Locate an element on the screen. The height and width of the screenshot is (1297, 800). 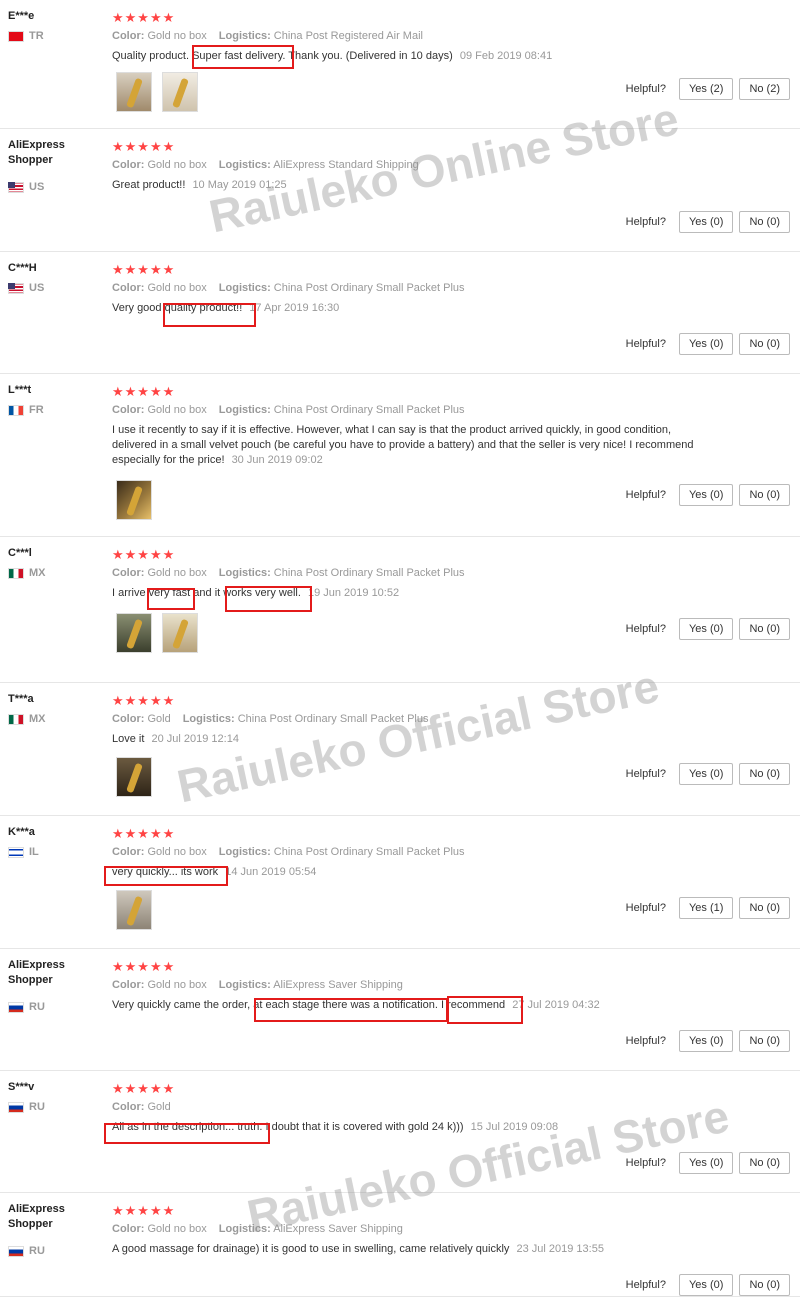
helpful-yes-button: Yes (2) is located at coordinates (706, 89).